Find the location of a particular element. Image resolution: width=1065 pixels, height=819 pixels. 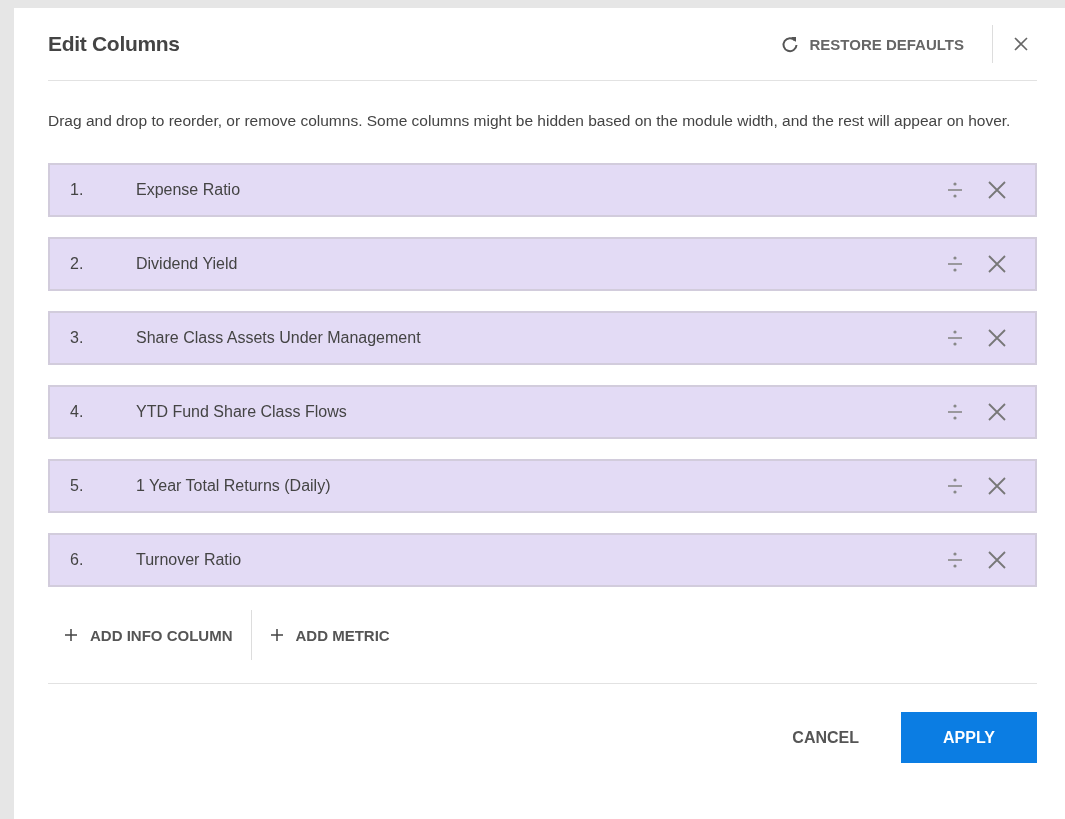

cancel-button: CANCEL is located at coordinates (825, 737).